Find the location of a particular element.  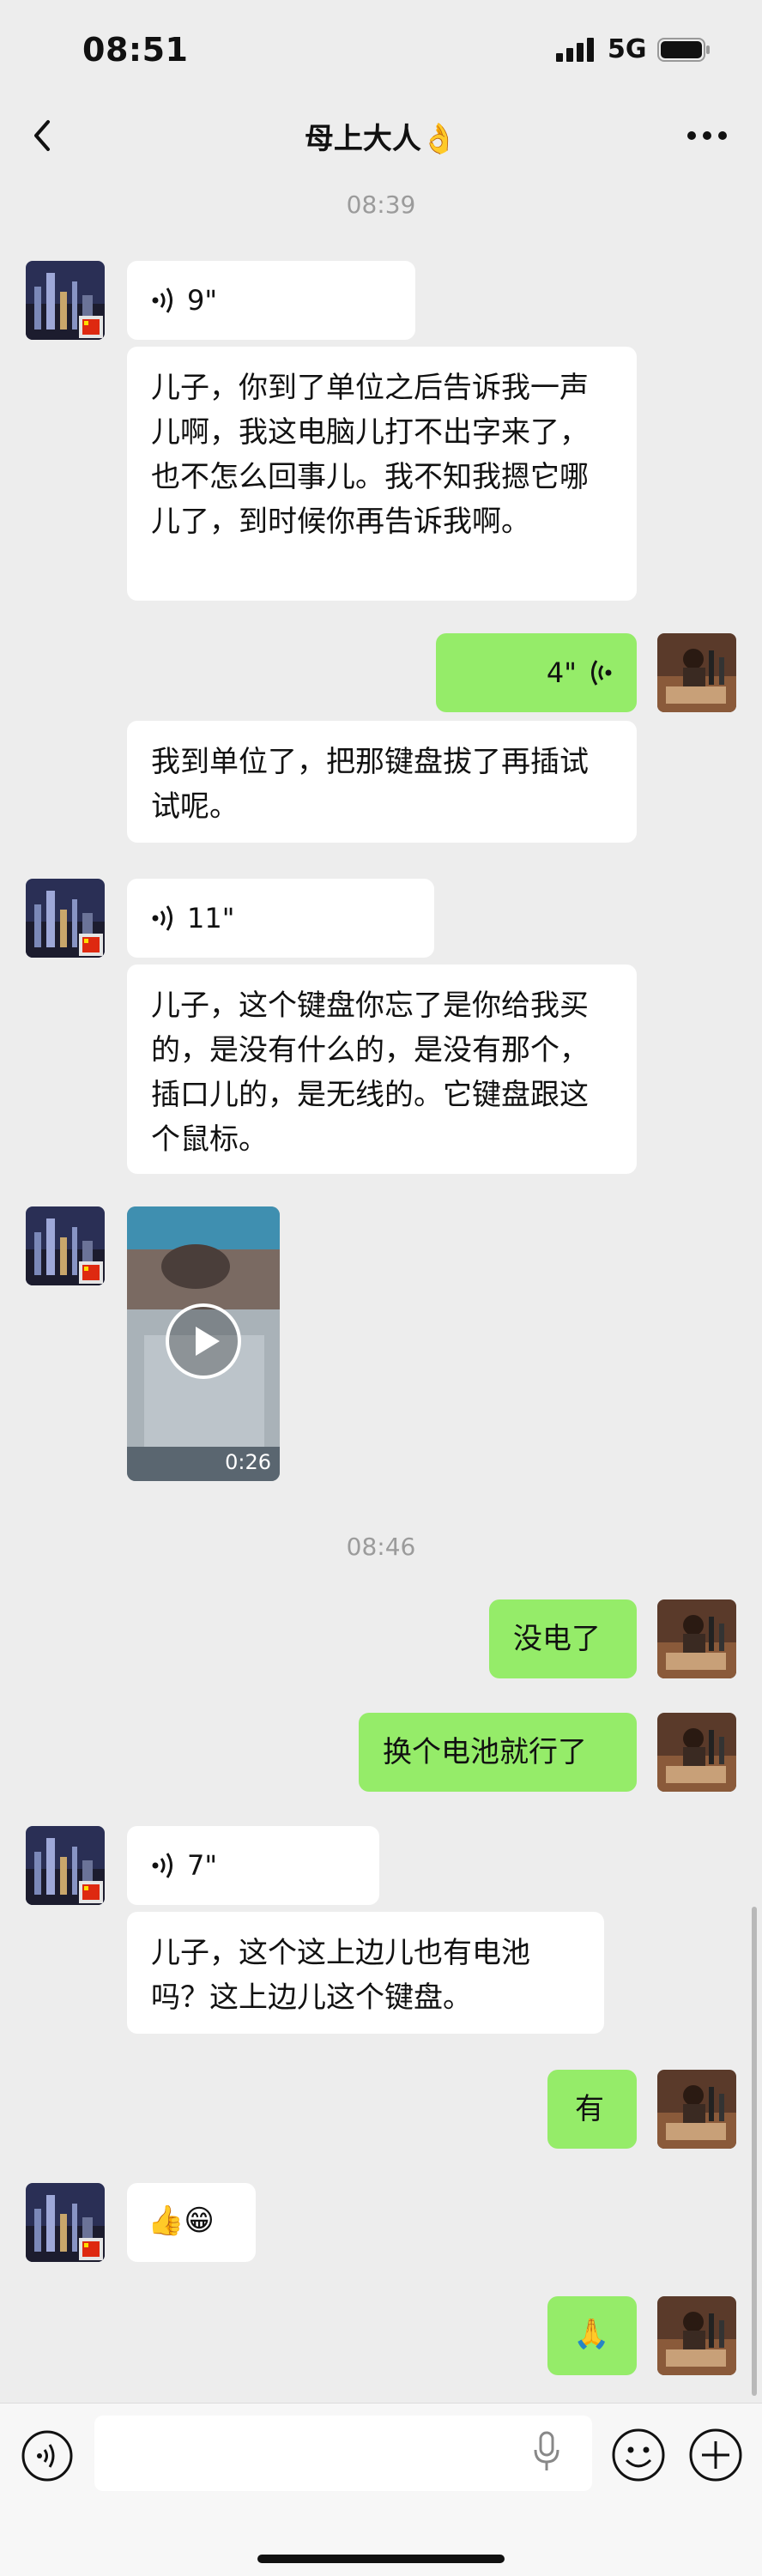

text-message: 没电了 is located at coordinates (563, 1638).